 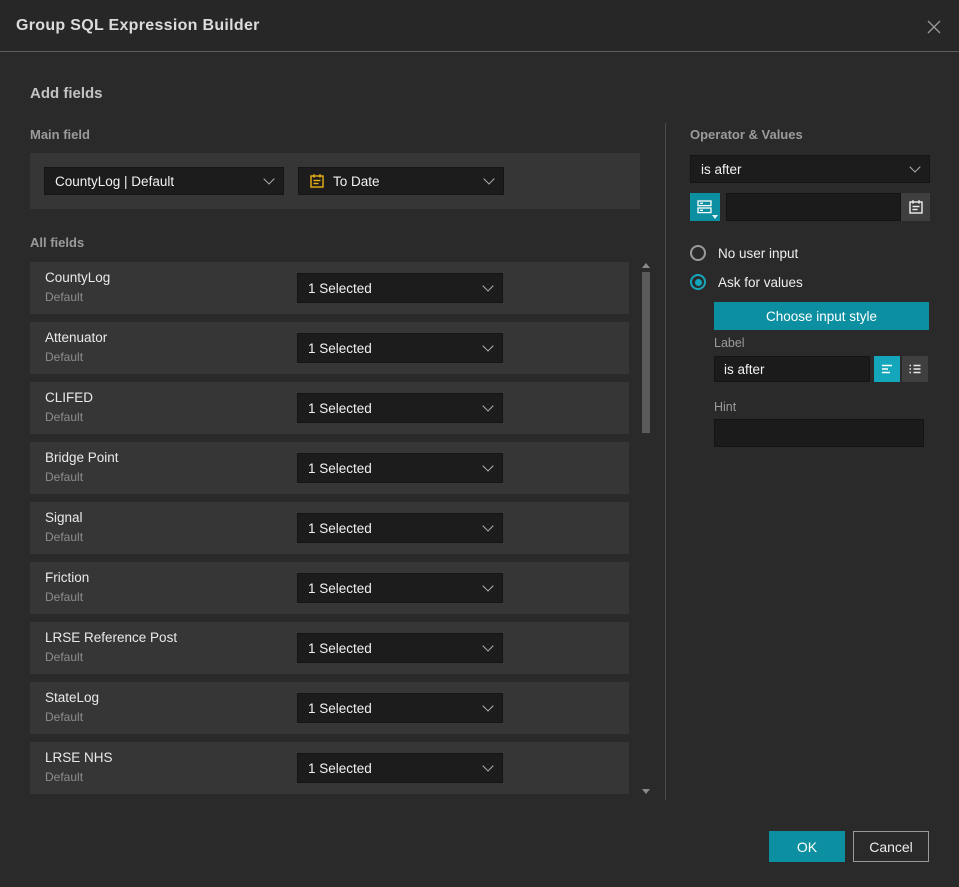 I want to click on field-row: LRSE Reference Post Default 1 Selected, so click(x=329, y=648).